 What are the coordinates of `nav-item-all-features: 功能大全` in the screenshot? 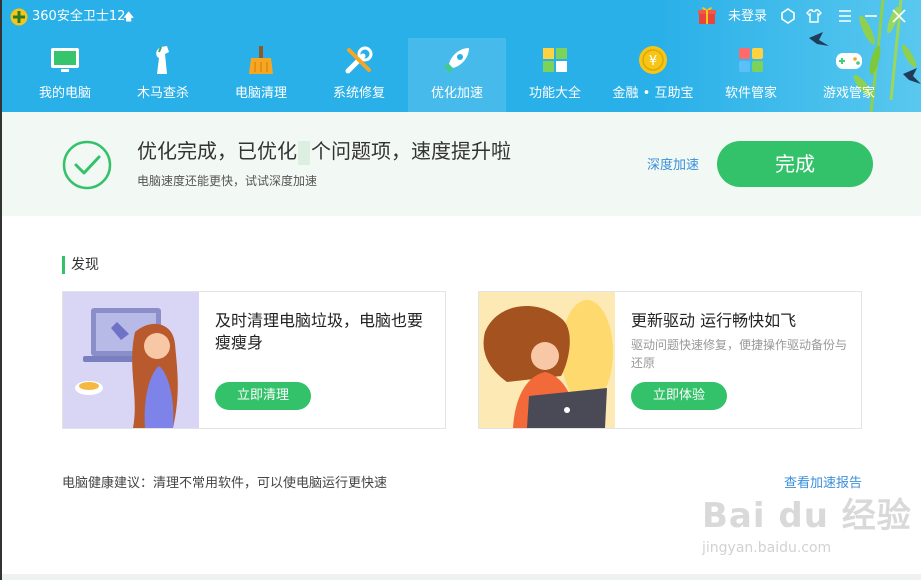 It's located at (555, 75).